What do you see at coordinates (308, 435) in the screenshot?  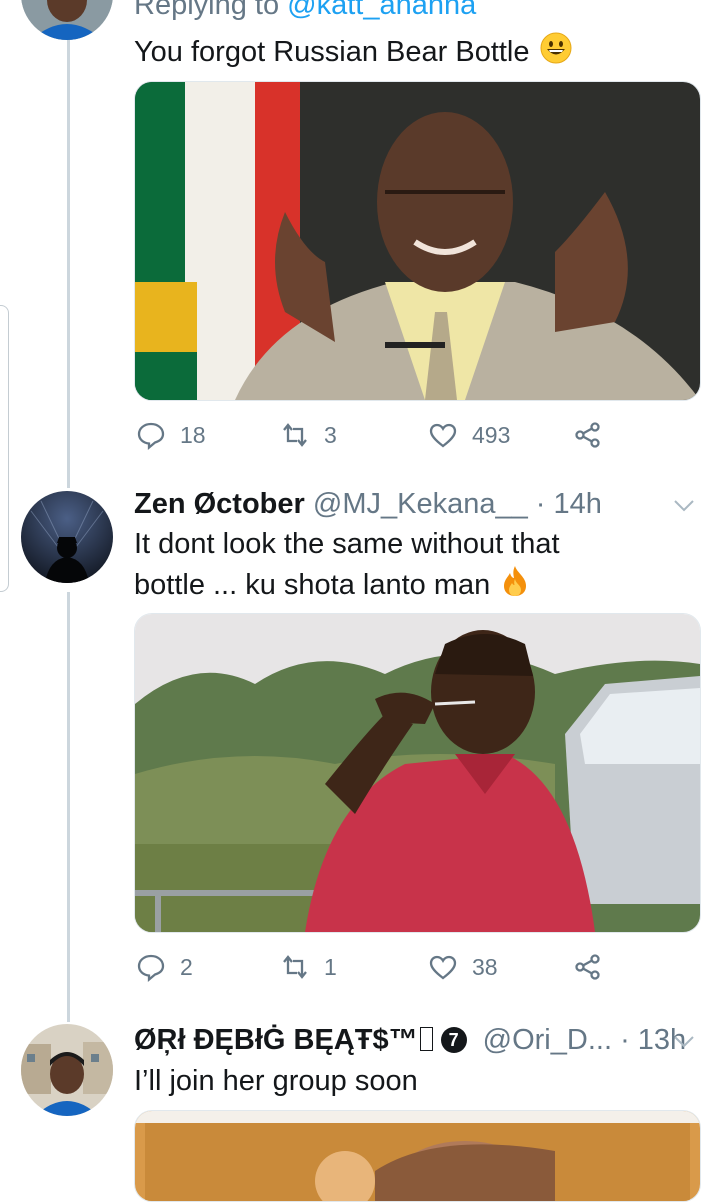 I see `retweet-button: 3` at bounding box center [308, 435].